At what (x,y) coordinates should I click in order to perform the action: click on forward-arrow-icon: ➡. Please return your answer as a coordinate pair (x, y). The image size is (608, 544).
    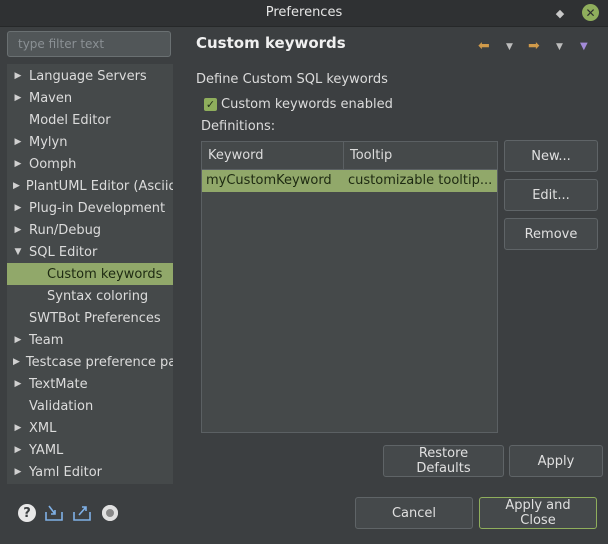
    Looking at the image, I should click on (534, 46).